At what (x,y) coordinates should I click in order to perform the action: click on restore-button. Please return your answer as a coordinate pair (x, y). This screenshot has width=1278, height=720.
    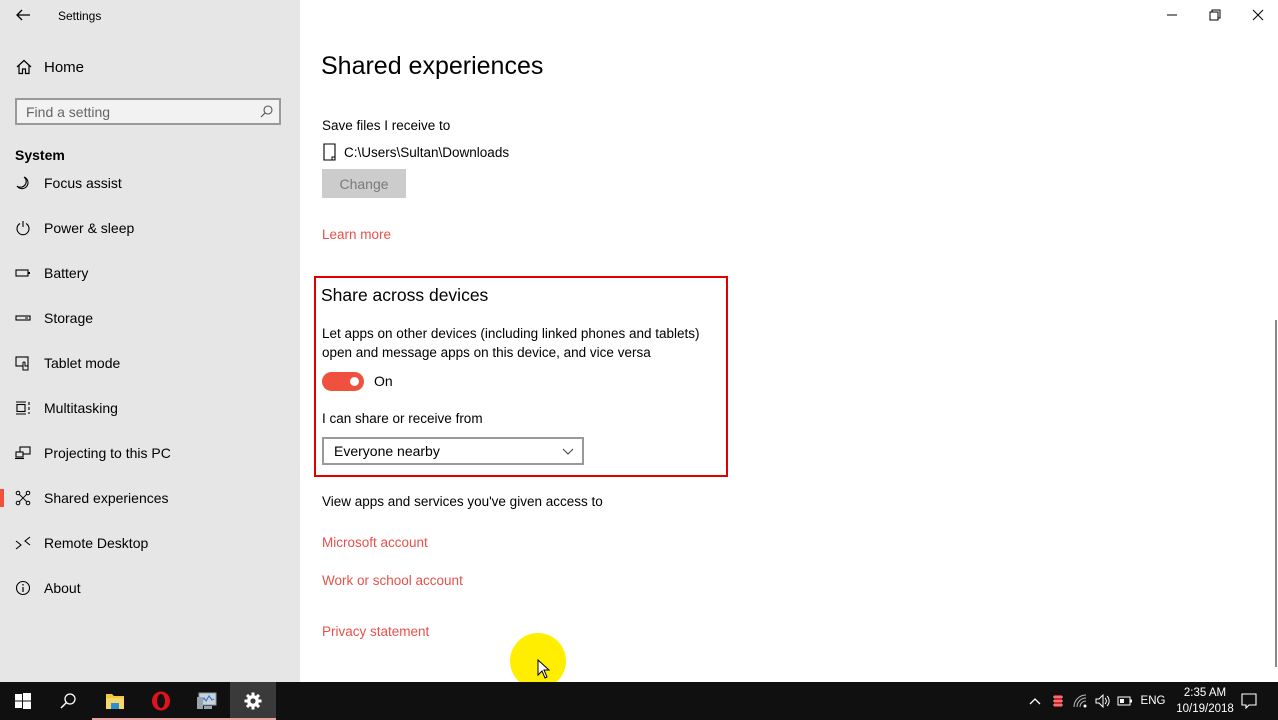
    Looking at the image, I should click on (1215, 15).